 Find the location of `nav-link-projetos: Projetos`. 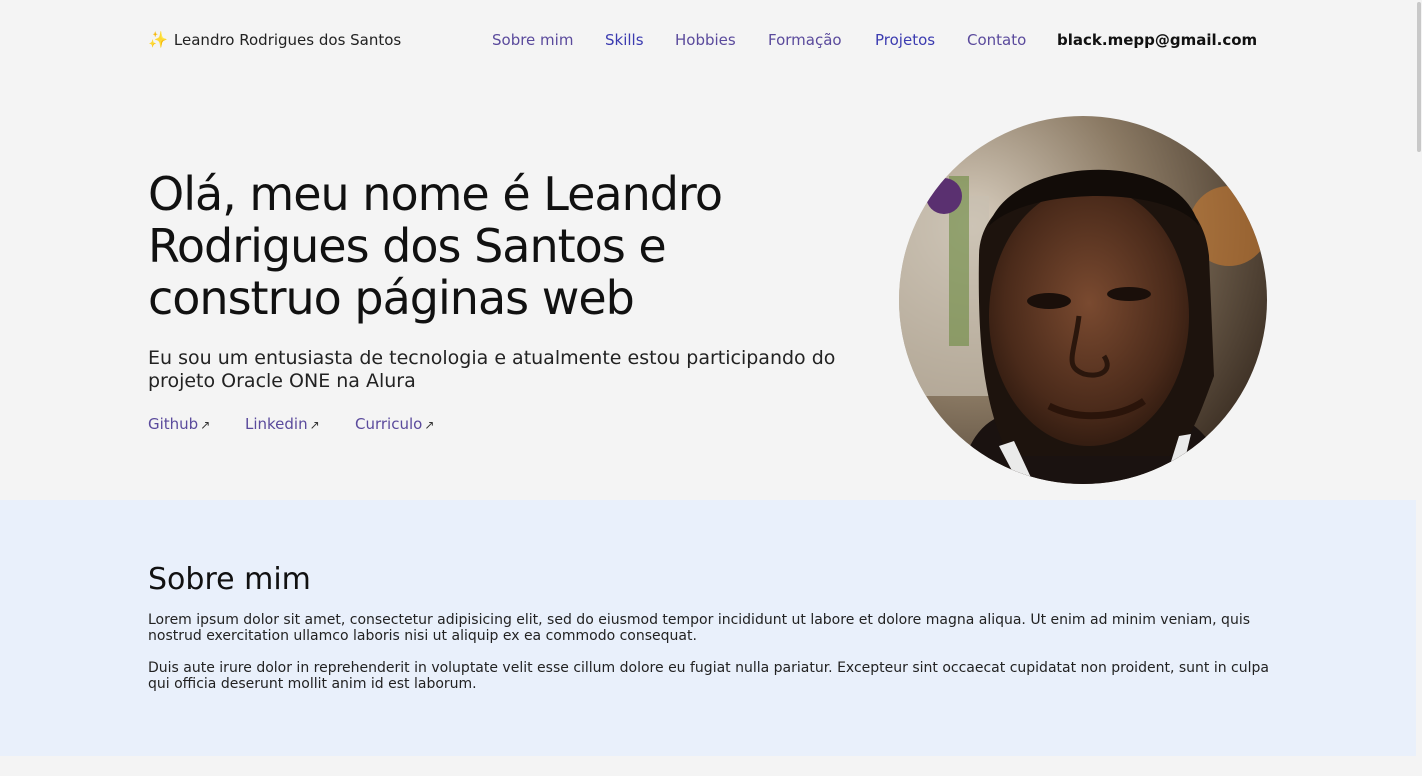

nav-link-projetos: Projetos is located at coordinates (905, 40).